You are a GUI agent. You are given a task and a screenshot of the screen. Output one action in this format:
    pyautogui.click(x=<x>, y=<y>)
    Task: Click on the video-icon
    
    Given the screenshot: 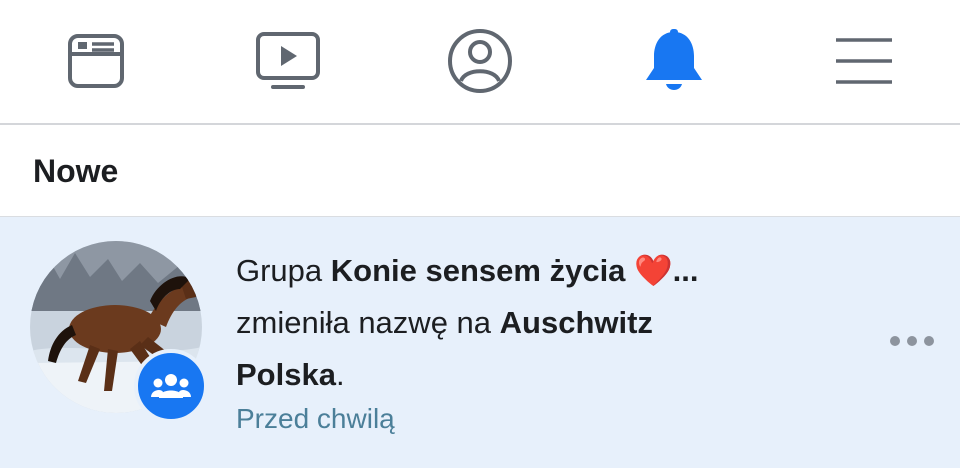 What is the action you would take?
    pyautogui.click(x=288, y=60)
    